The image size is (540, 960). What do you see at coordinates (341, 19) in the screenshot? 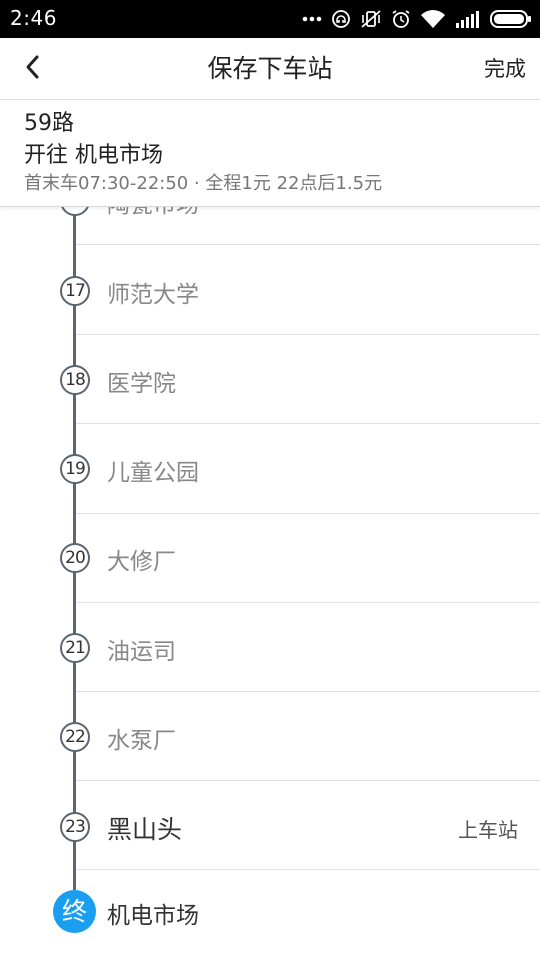
I see `headset-icon` at bounding box center [341, 19].